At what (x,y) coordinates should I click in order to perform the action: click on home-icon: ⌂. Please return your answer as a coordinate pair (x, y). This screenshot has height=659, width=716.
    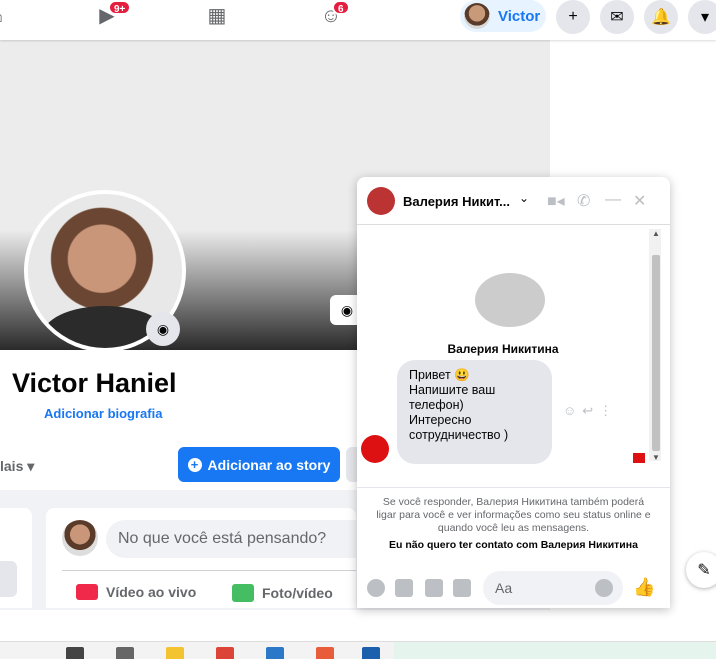
    Looking at the image, I should click on (6, 16).